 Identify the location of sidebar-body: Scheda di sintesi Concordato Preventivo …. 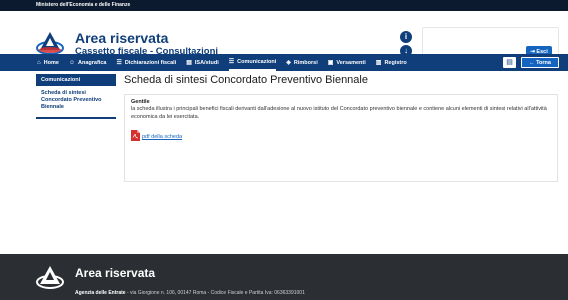
(76, 102).